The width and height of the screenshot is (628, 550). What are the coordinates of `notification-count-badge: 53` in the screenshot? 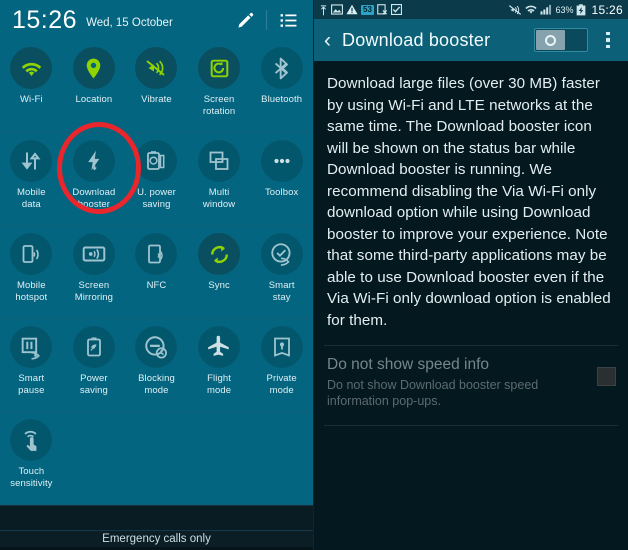 It's located at (367, 9).